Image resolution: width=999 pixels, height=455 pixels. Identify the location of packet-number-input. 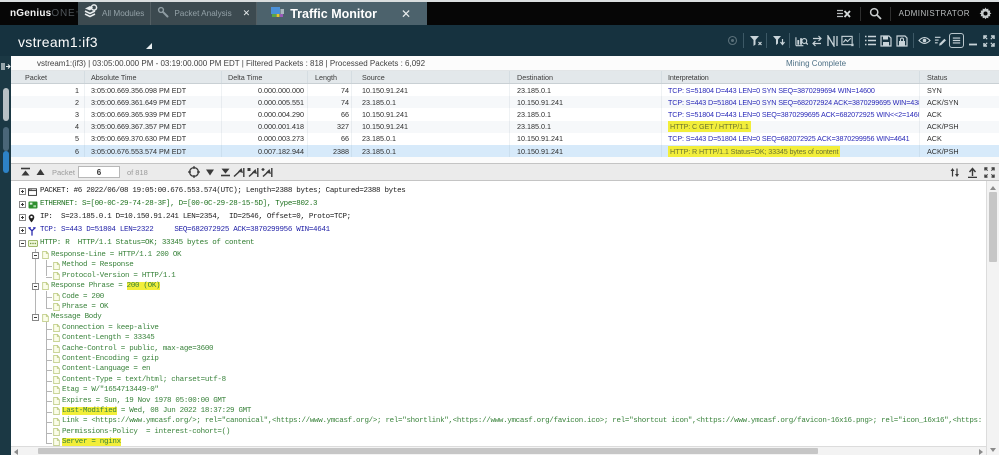
(98, 172).